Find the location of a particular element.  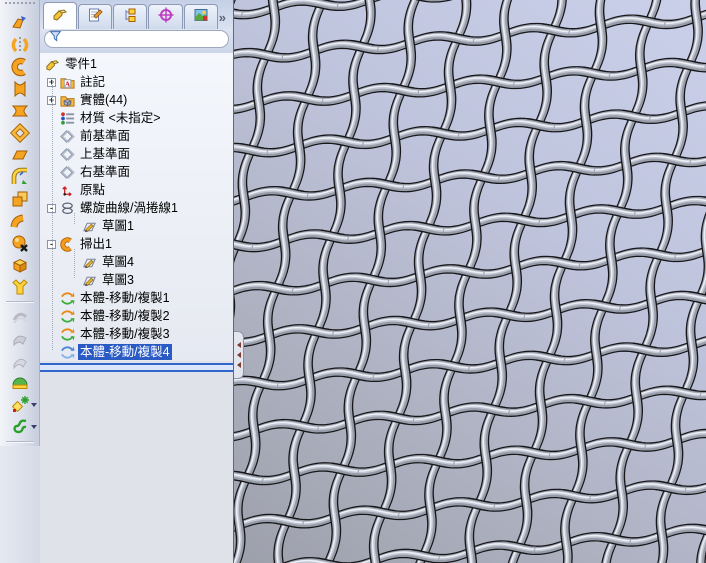

tree-item-right-plane: 右基準面 is located at coordinates (136, 172).